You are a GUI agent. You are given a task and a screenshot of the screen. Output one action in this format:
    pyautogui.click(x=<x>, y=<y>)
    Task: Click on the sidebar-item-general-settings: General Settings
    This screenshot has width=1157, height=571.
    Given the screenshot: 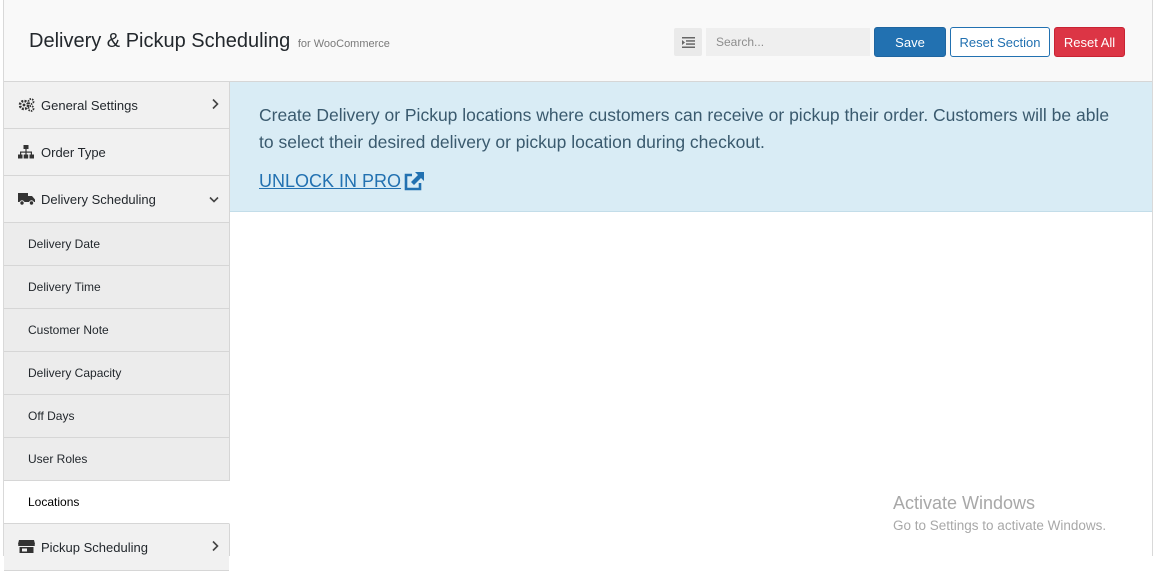 What is the action you would take?
    pyautogui.click(x=116, y=105)
    